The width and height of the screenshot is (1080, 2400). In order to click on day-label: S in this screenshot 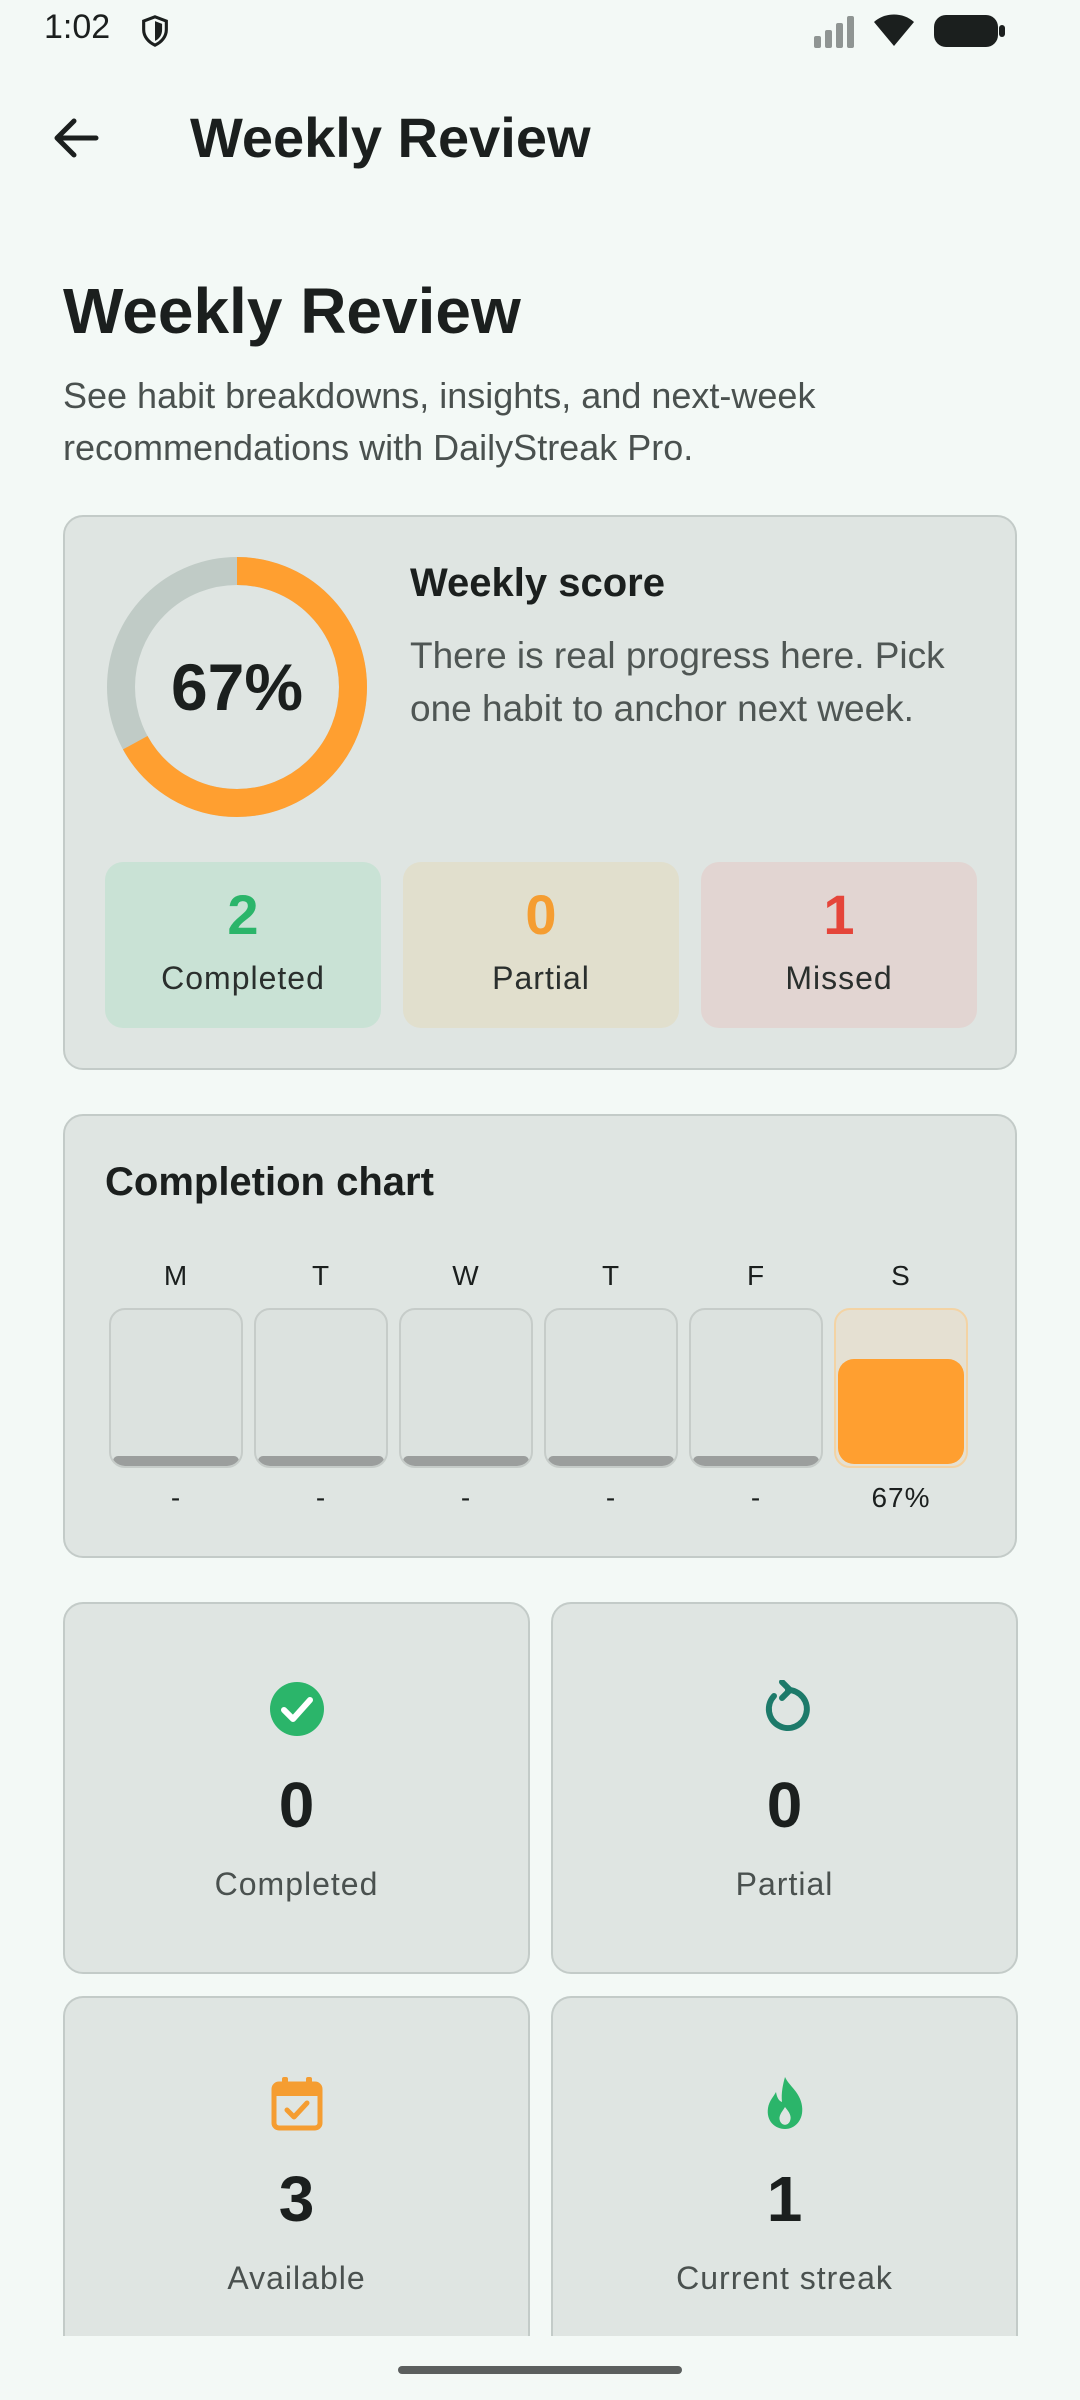, I will do `click(901, 1275)`.